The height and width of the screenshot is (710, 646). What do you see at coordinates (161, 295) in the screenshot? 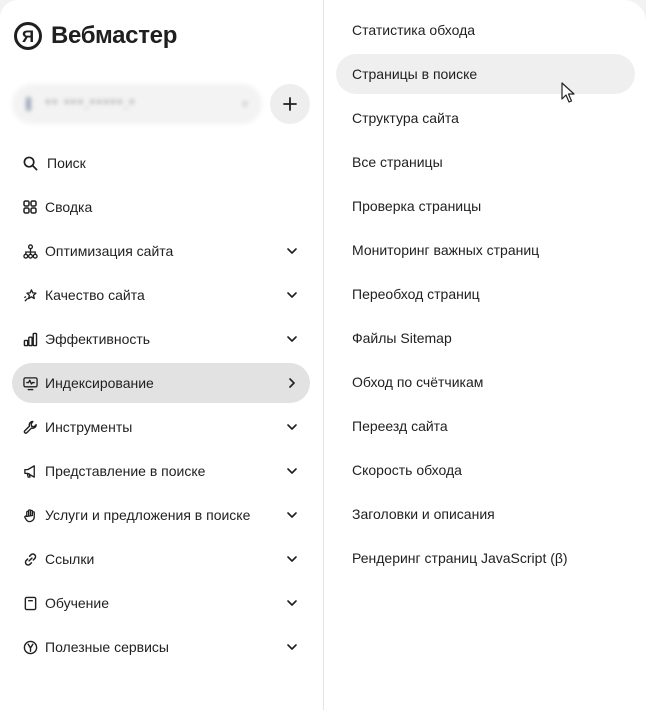
I see `menu-item-site-quality: Качество сайта` at bounding box center [161, 295].